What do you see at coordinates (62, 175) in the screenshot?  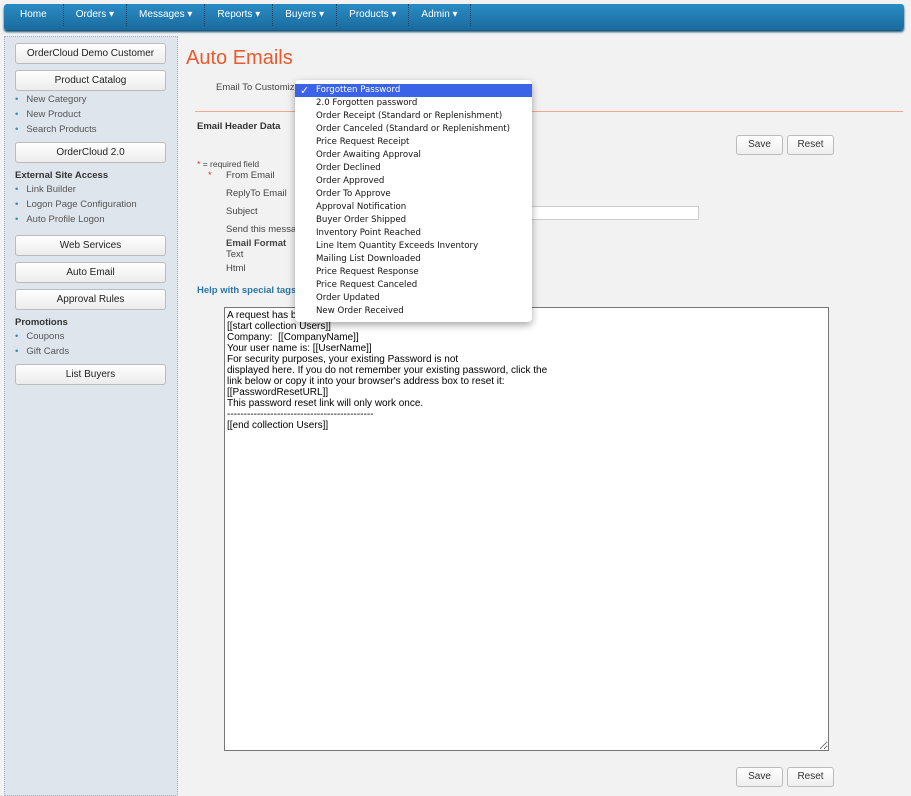 I see `external-site-access-heading: External Site Access` at bounding box center [62, 175].